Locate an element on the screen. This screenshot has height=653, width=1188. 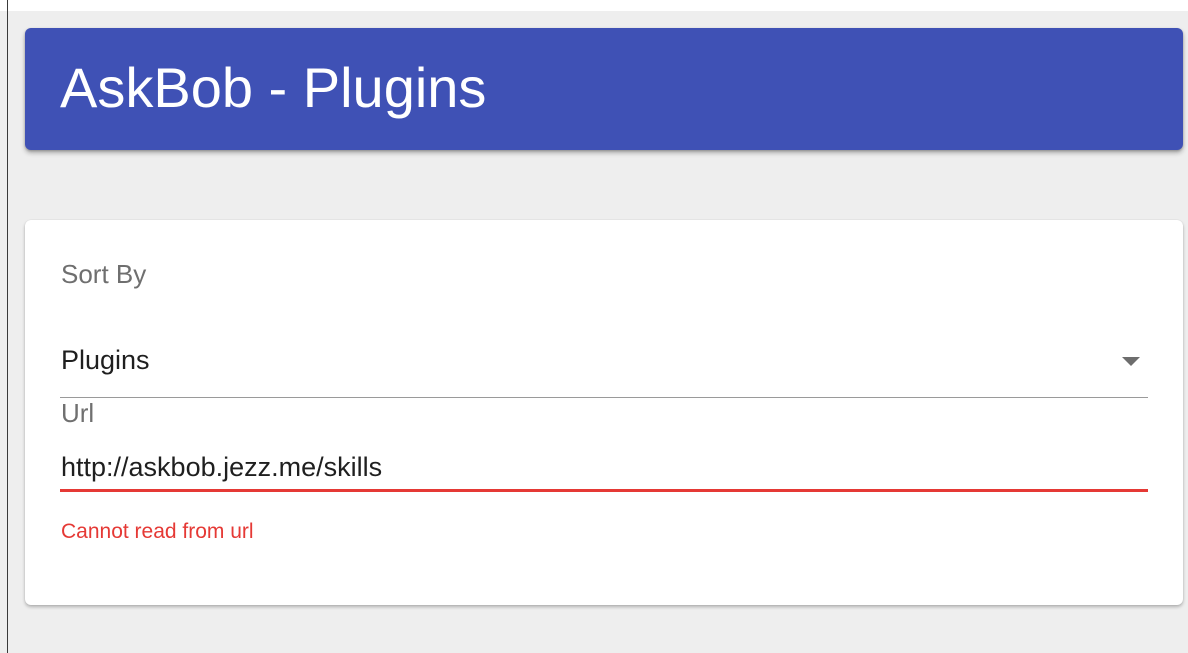
page-title: AskBob - Plugins is located at coordinates (273, 87).